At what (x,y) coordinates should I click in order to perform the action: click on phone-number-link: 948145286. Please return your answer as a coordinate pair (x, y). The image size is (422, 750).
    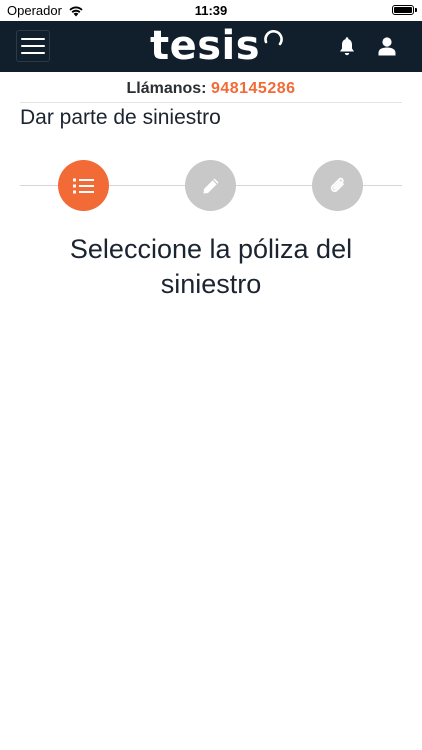
    Looking at the image, I should click on (253, 88).